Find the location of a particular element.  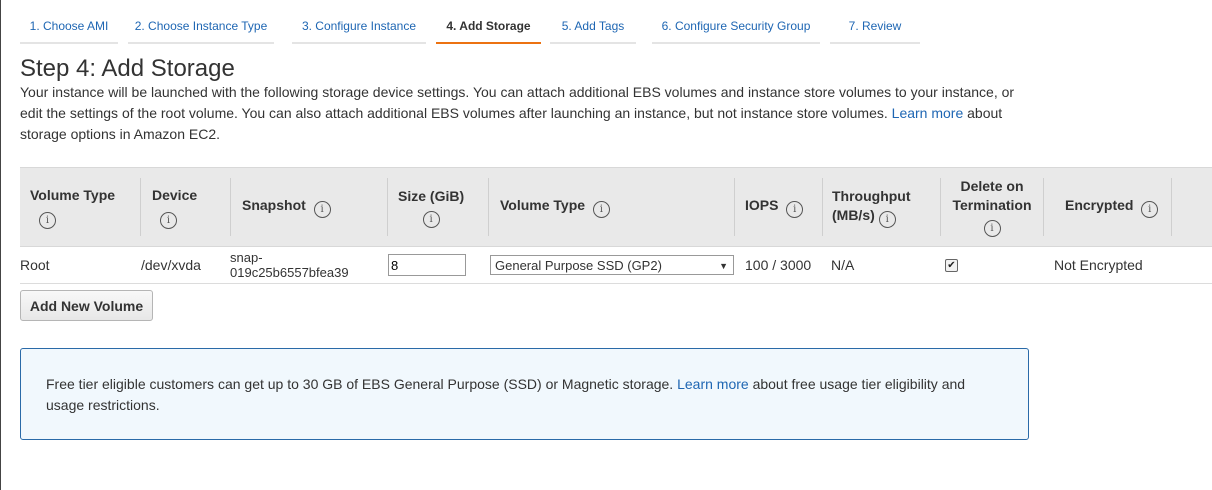

header-label: Device is located at coordinates (175, 194).